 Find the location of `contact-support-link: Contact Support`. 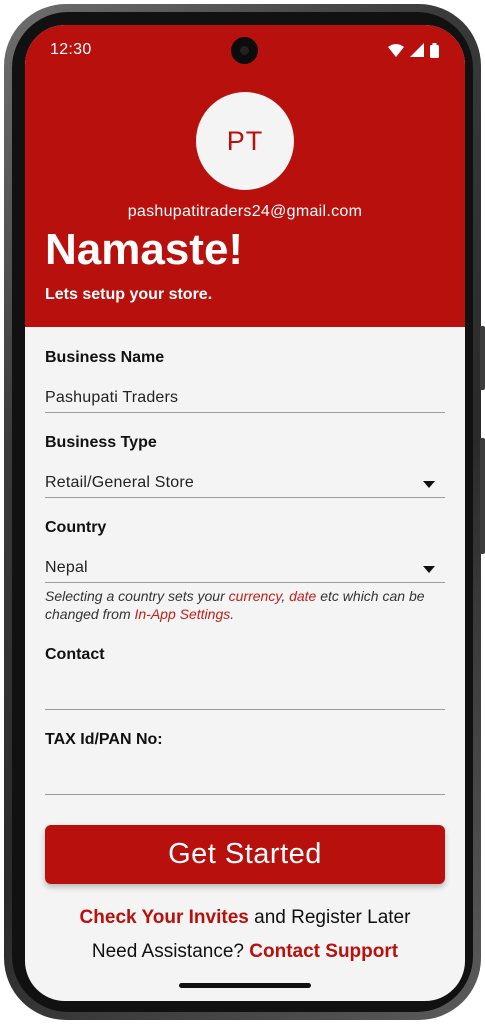

contact-support-link: Contact Support is located at coordinates (323, 951).